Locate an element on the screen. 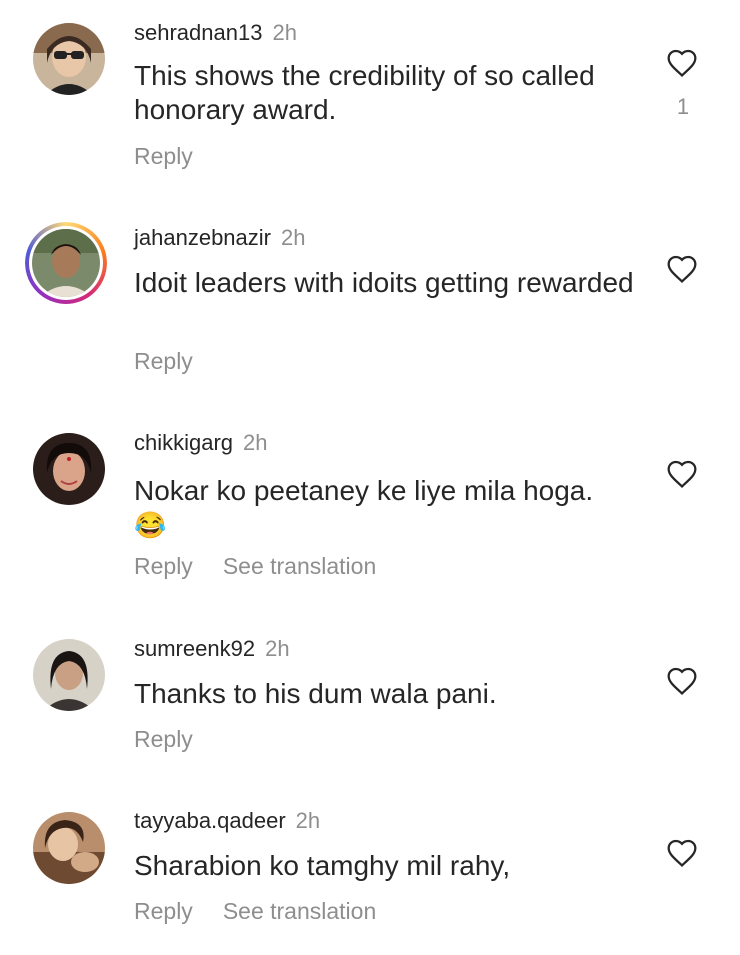 The width and height of the screenshot is (740, 955). emoji: 😂 is located at coordinates (150, 525).